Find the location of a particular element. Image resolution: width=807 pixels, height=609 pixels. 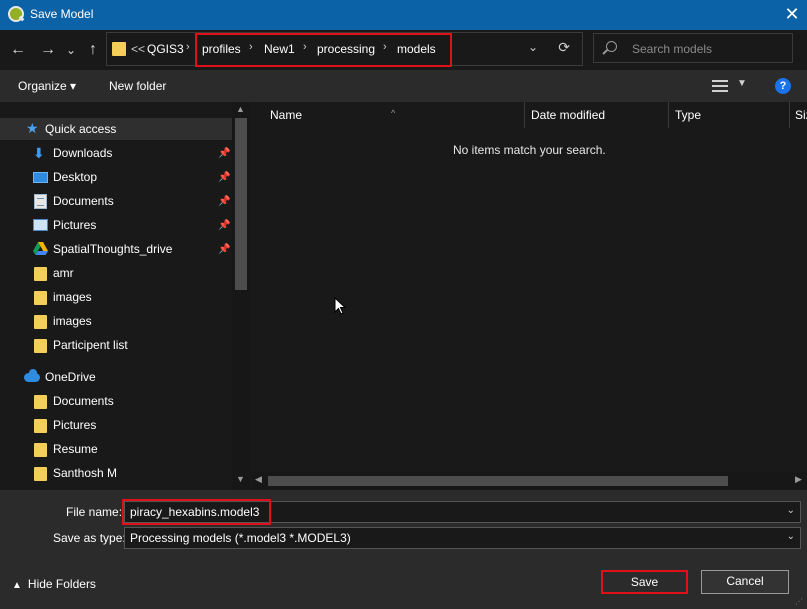

resize-grip-icon: ⋰ is located at coordinates (799, 601).